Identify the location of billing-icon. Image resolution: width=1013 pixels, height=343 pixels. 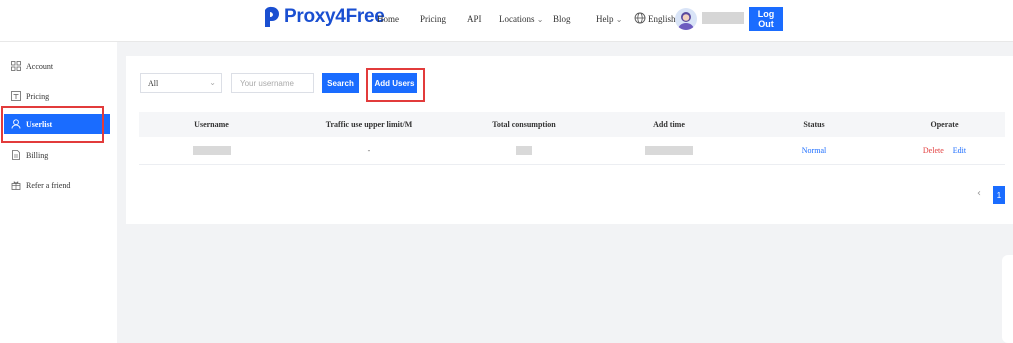
(16, 155).